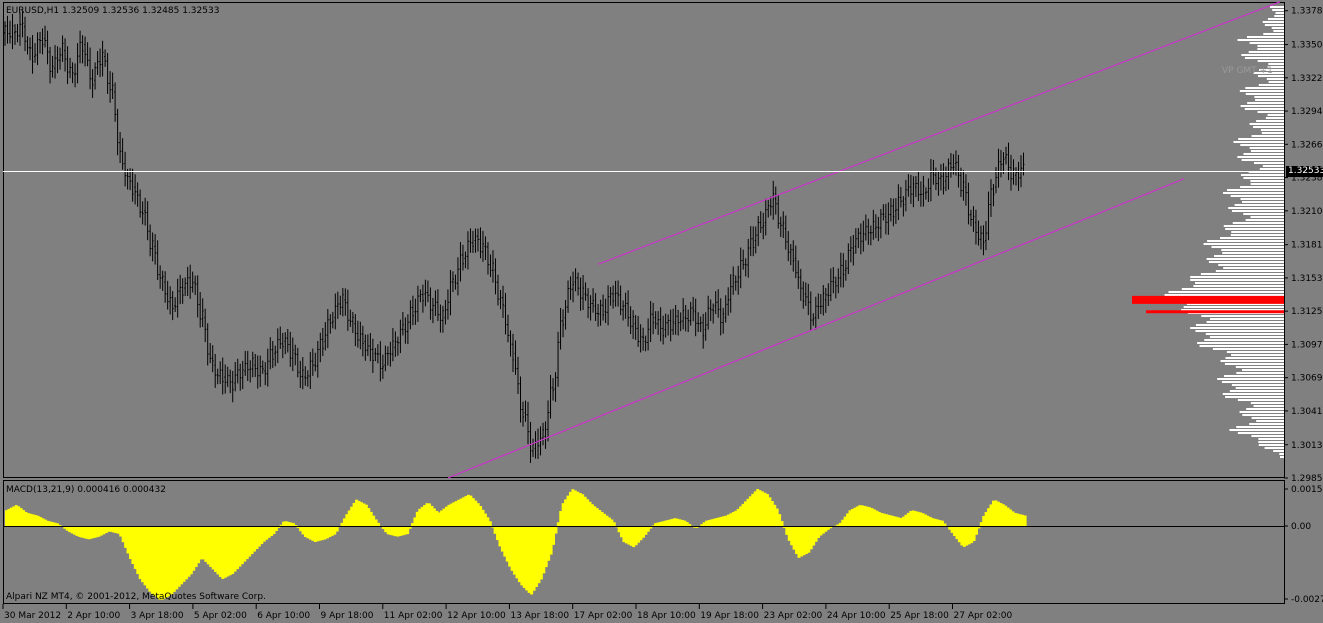 Image resolution: width=1323 pixels, height=623 pixels. Describe the element at coordinates (32, 616) in the screenshot. I see `time-tick-label: 30 Mar 2012` at that location.